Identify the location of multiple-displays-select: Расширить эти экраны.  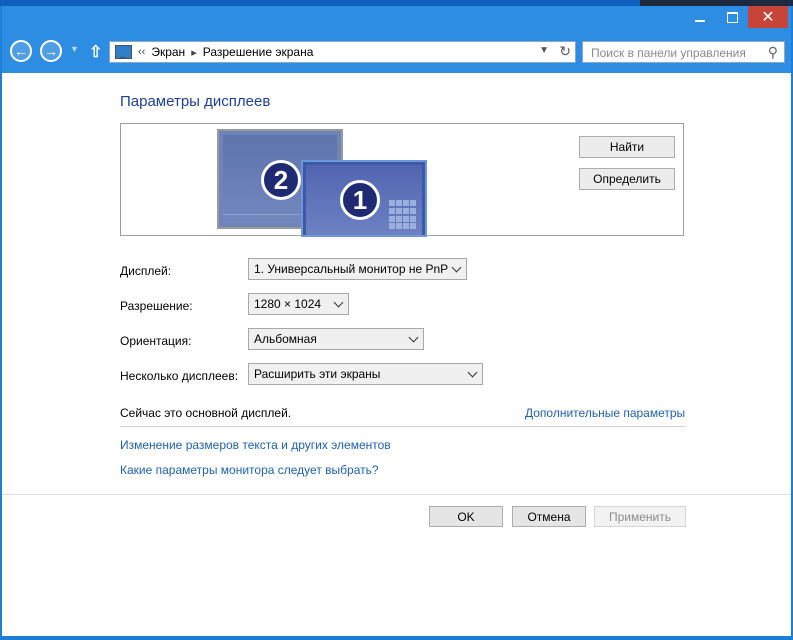
(365, 374).